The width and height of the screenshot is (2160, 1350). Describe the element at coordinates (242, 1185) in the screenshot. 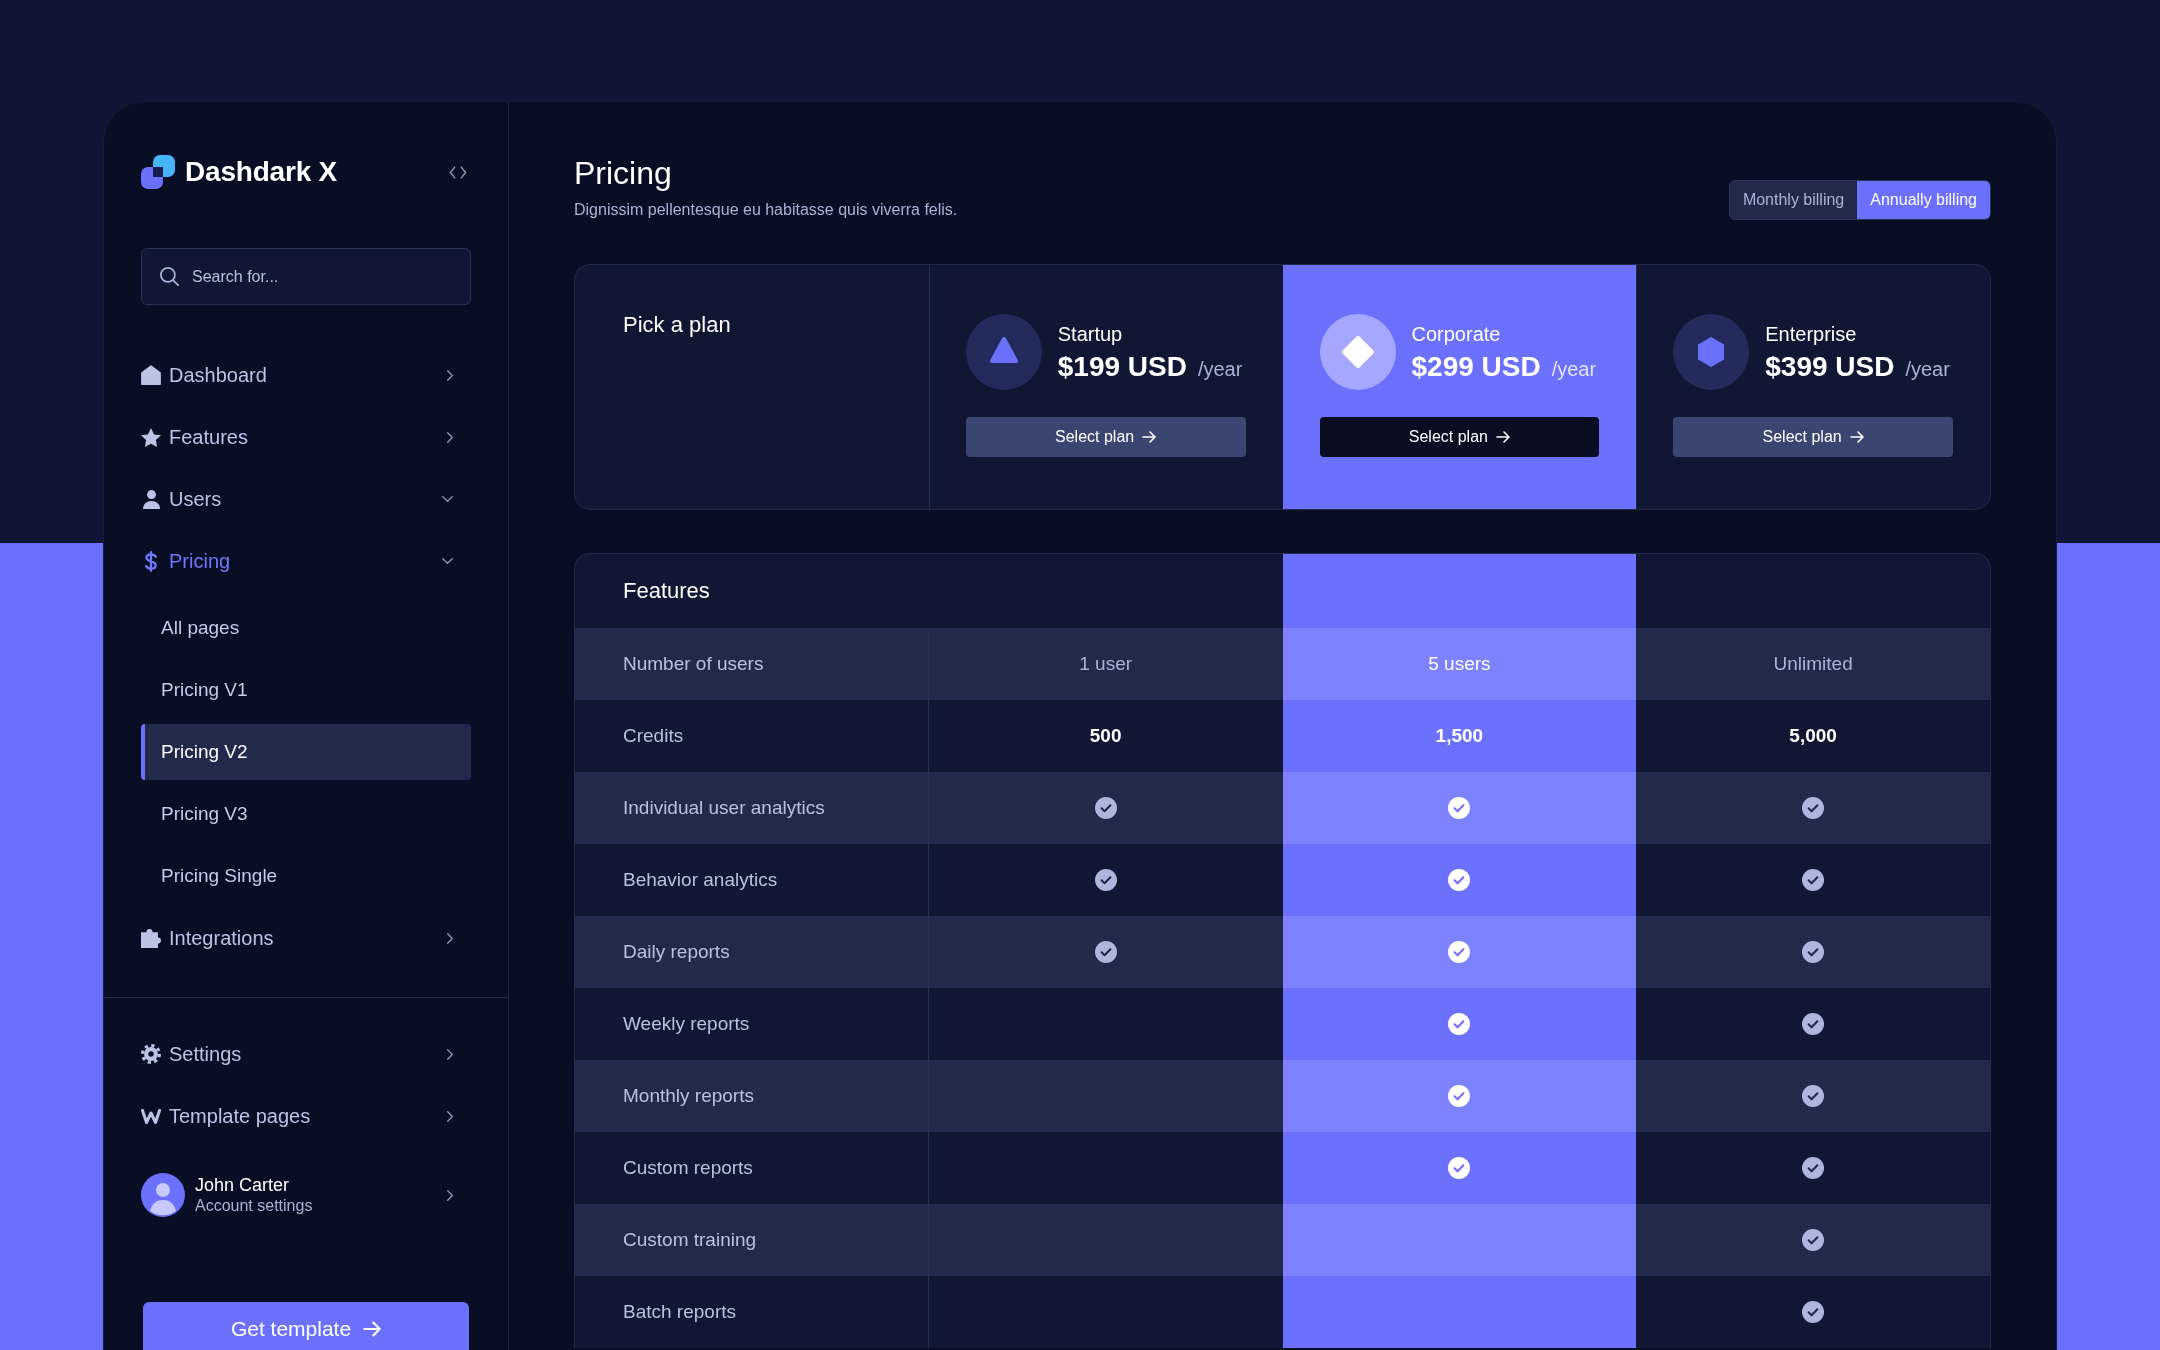

I see `user-name: John Carter` at that location.